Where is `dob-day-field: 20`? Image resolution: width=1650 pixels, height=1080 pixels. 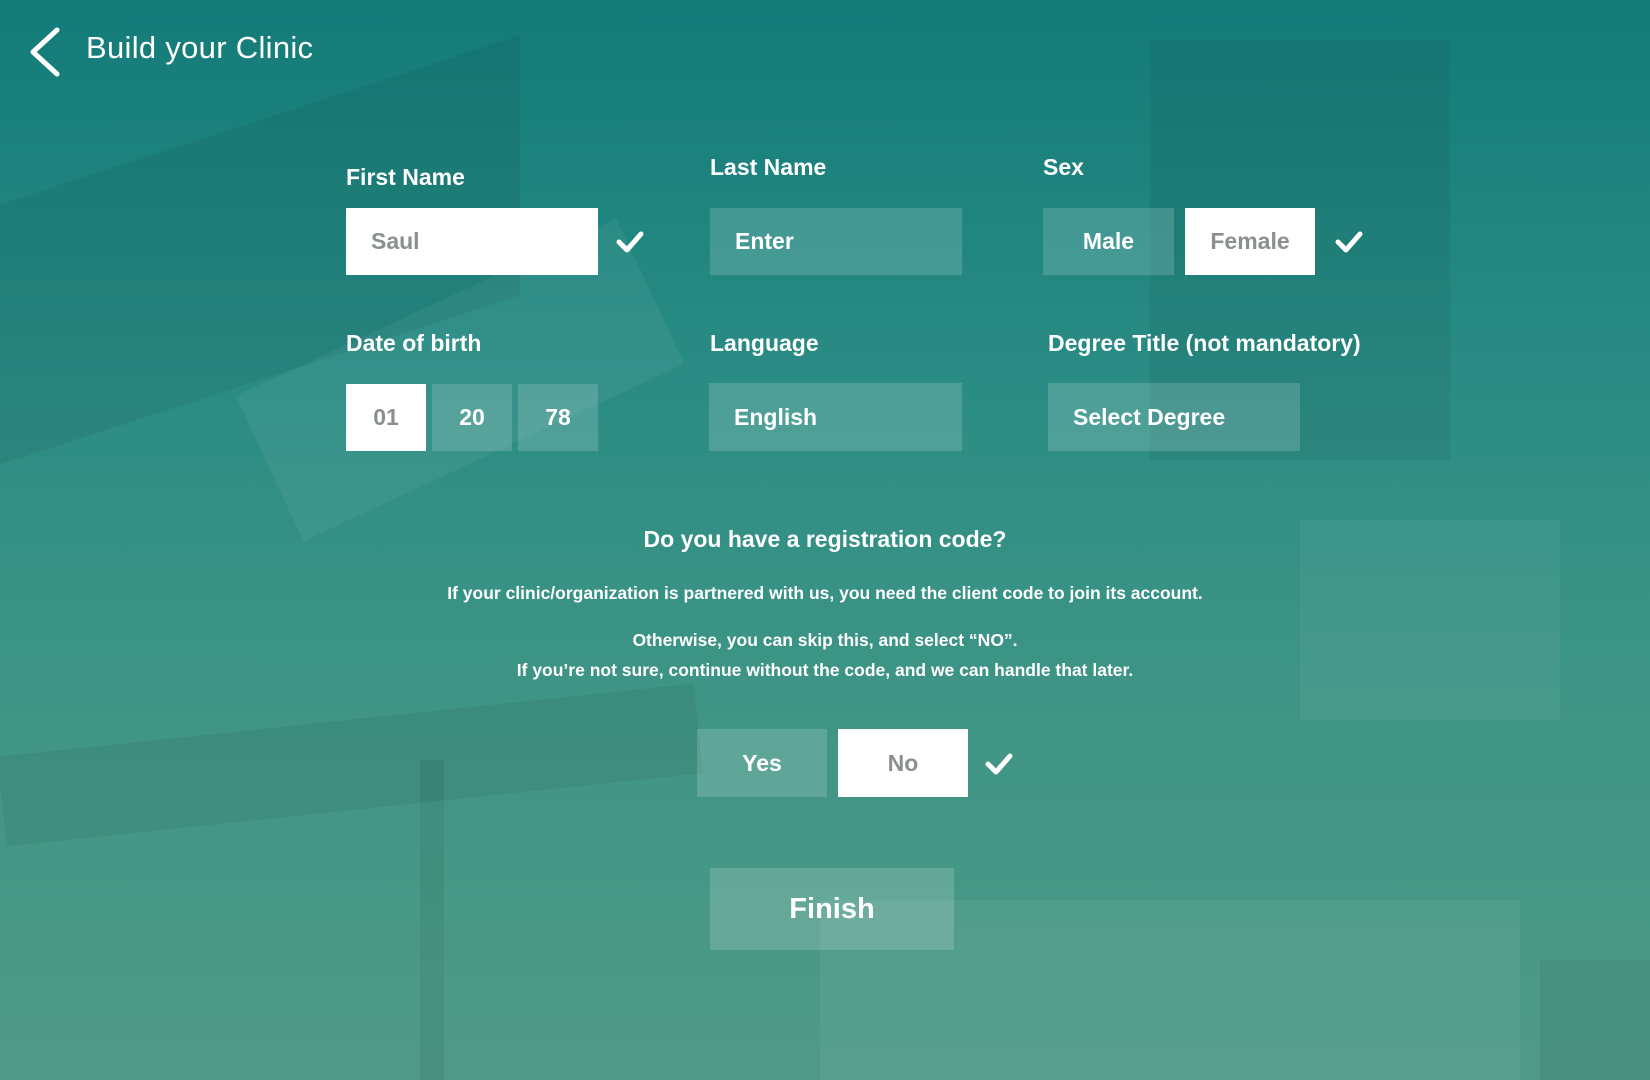 dob-day-field: 20 is located at coordinates (472, 417).